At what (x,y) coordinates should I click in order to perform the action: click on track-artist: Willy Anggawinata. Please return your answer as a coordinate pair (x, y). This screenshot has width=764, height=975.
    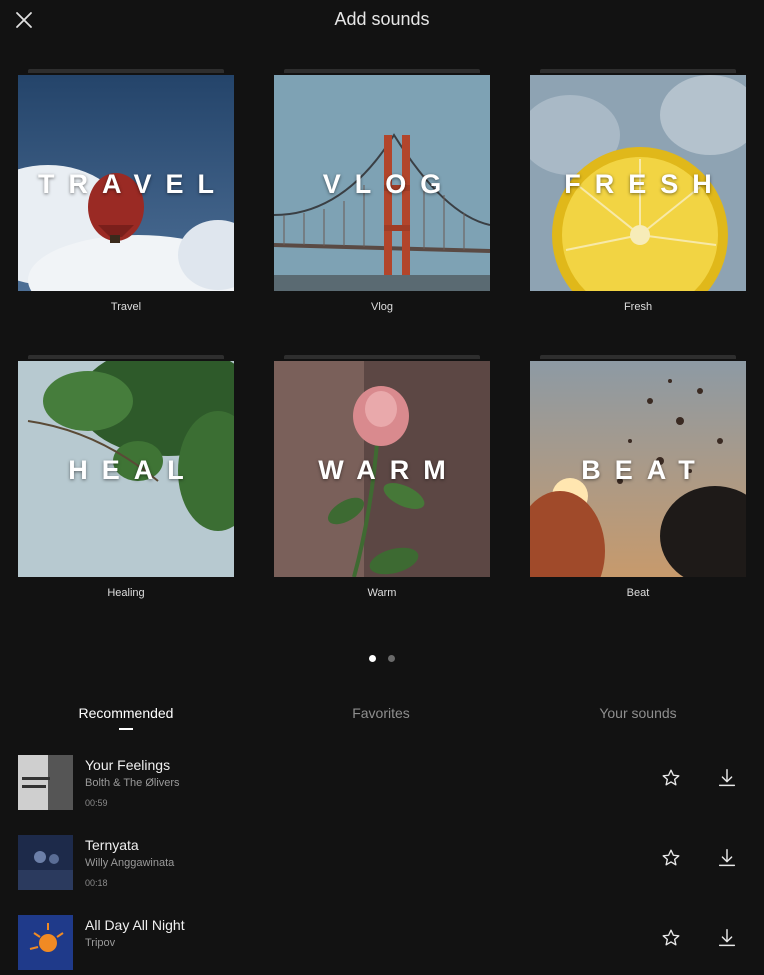
    Looking at the image, I should click on (130, 863).